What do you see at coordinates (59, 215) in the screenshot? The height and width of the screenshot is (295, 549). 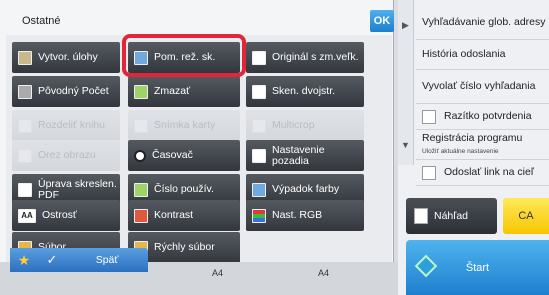 I see `button-label: Ostrosť` at bounding box center [59, 215].